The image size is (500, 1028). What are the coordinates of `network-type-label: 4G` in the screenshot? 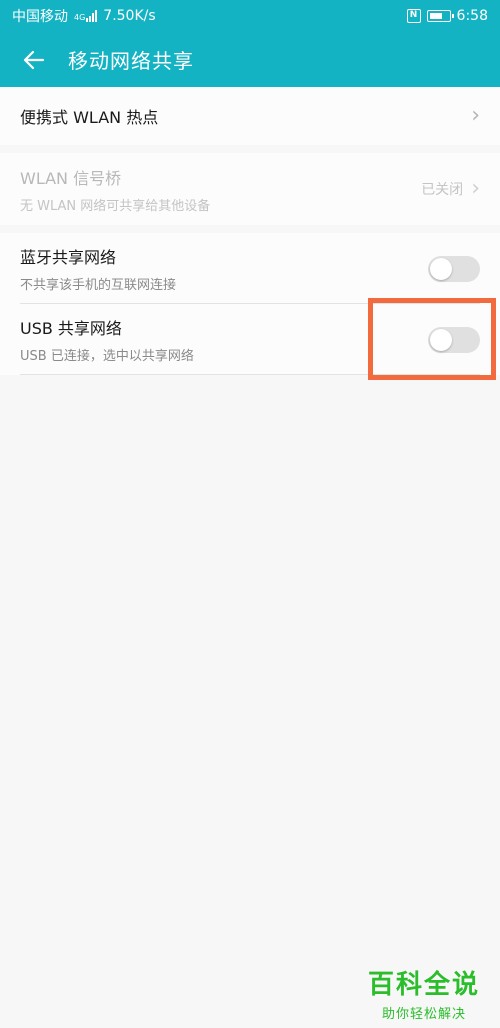 It's located at (80, 17).